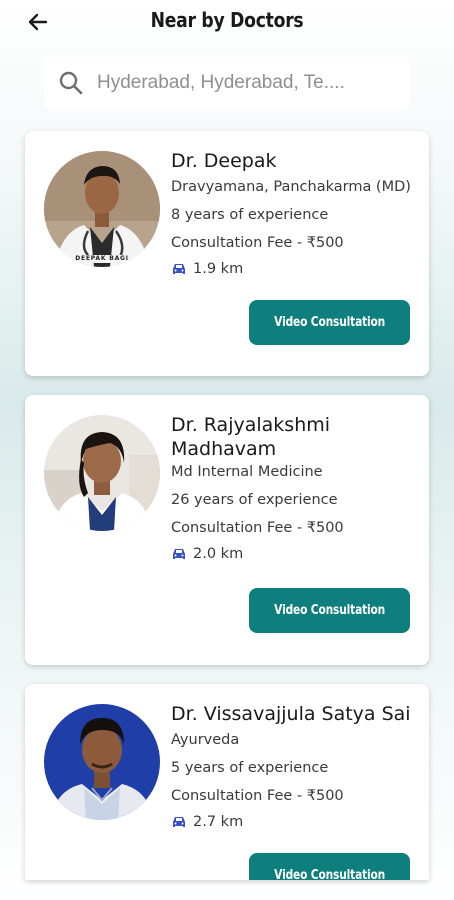  I want to click on distance-row: 2.0 km, so click(294, 554).